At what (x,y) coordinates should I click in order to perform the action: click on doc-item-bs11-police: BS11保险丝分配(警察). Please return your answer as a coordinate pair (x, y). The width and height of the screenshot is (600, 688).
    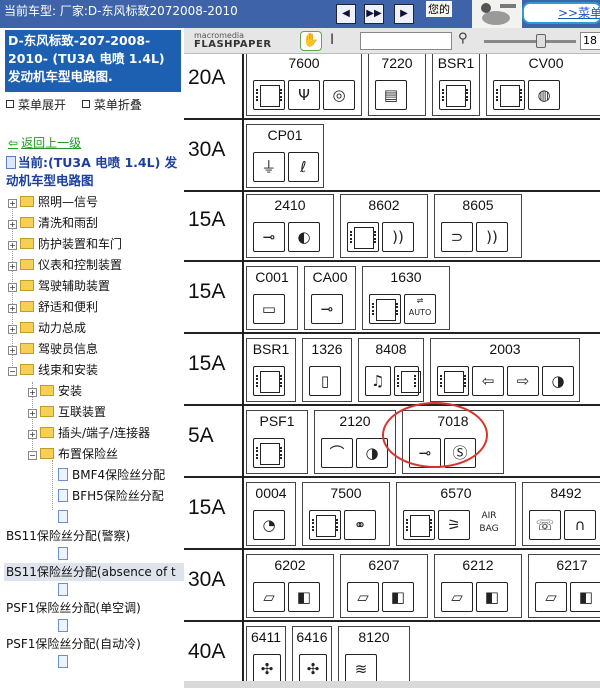
    Looking at the image, I should click on (68, 536).